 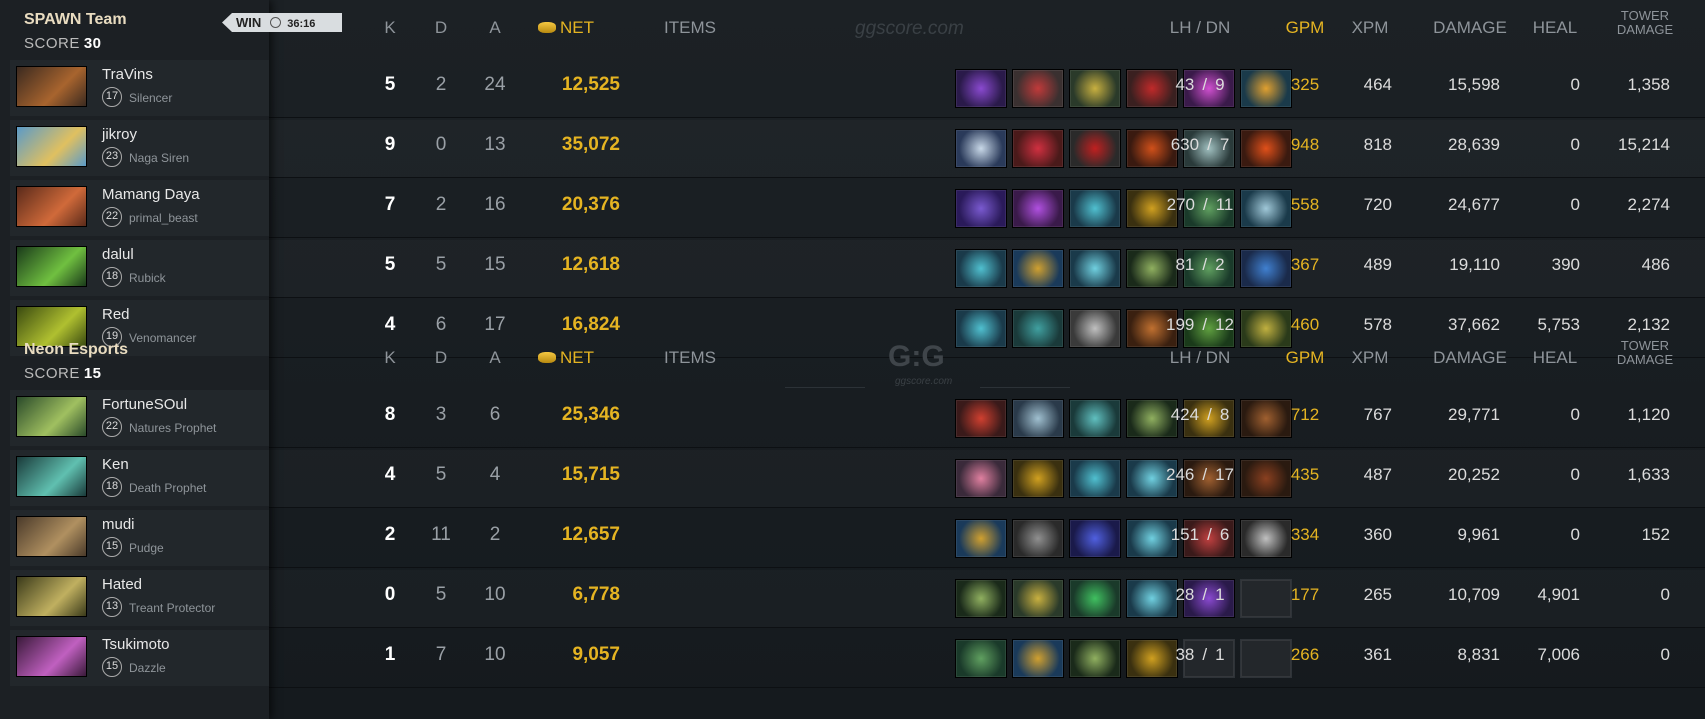 What do you see at coordinates (924, 381) in the screenshot?
I see `watermark-text-small: ggscore.com` at bounding box center [924, 381].